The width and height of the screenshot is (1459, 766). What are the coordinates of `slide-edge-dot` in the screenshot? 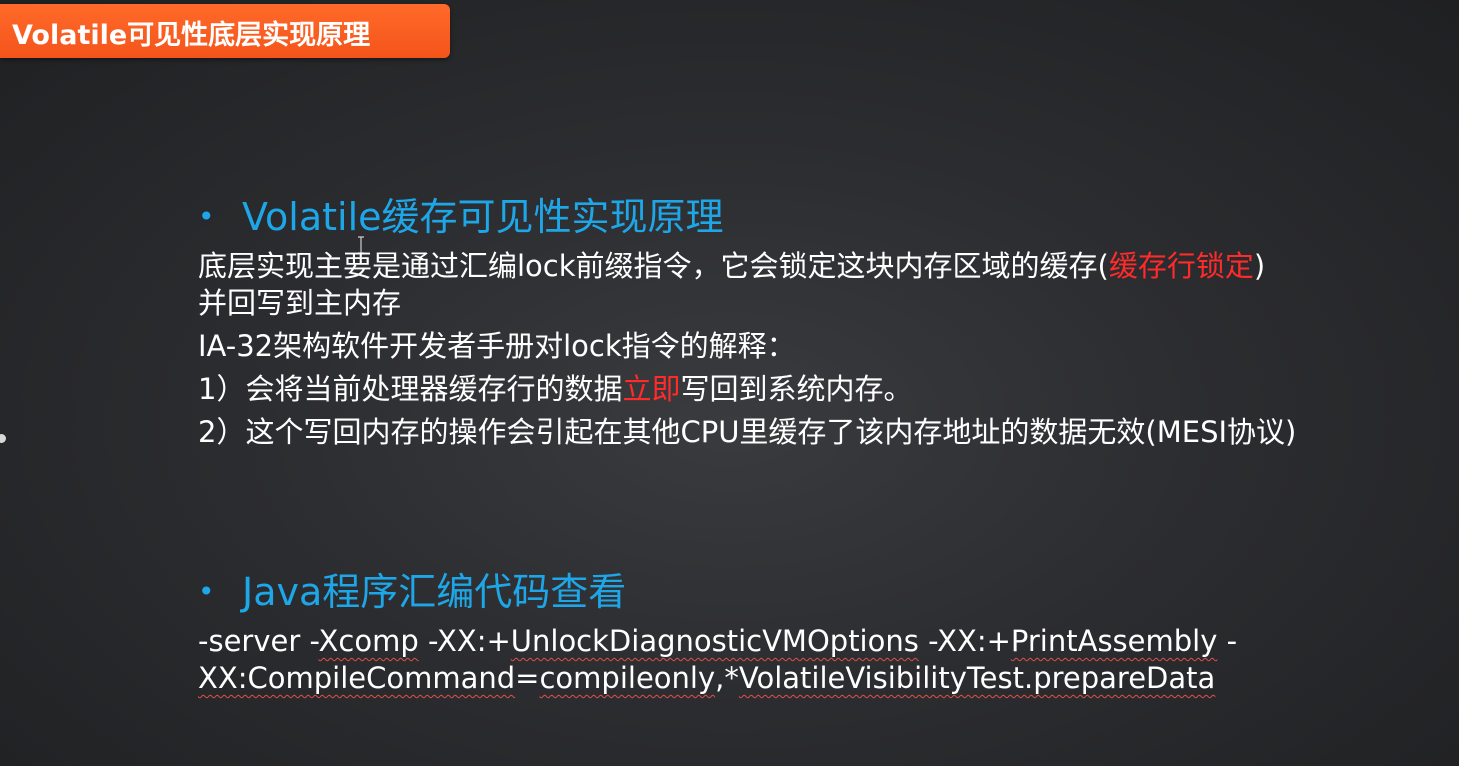 It's located at (3, 438).